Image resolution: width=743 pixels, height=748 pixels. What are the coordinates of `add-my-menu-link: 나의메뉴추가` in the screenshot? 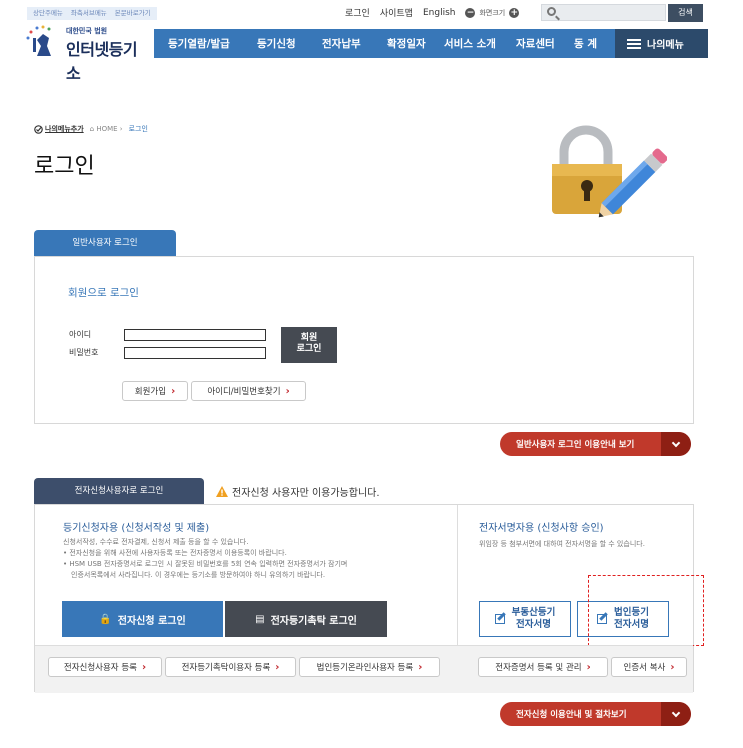 It's located at (59, 129).